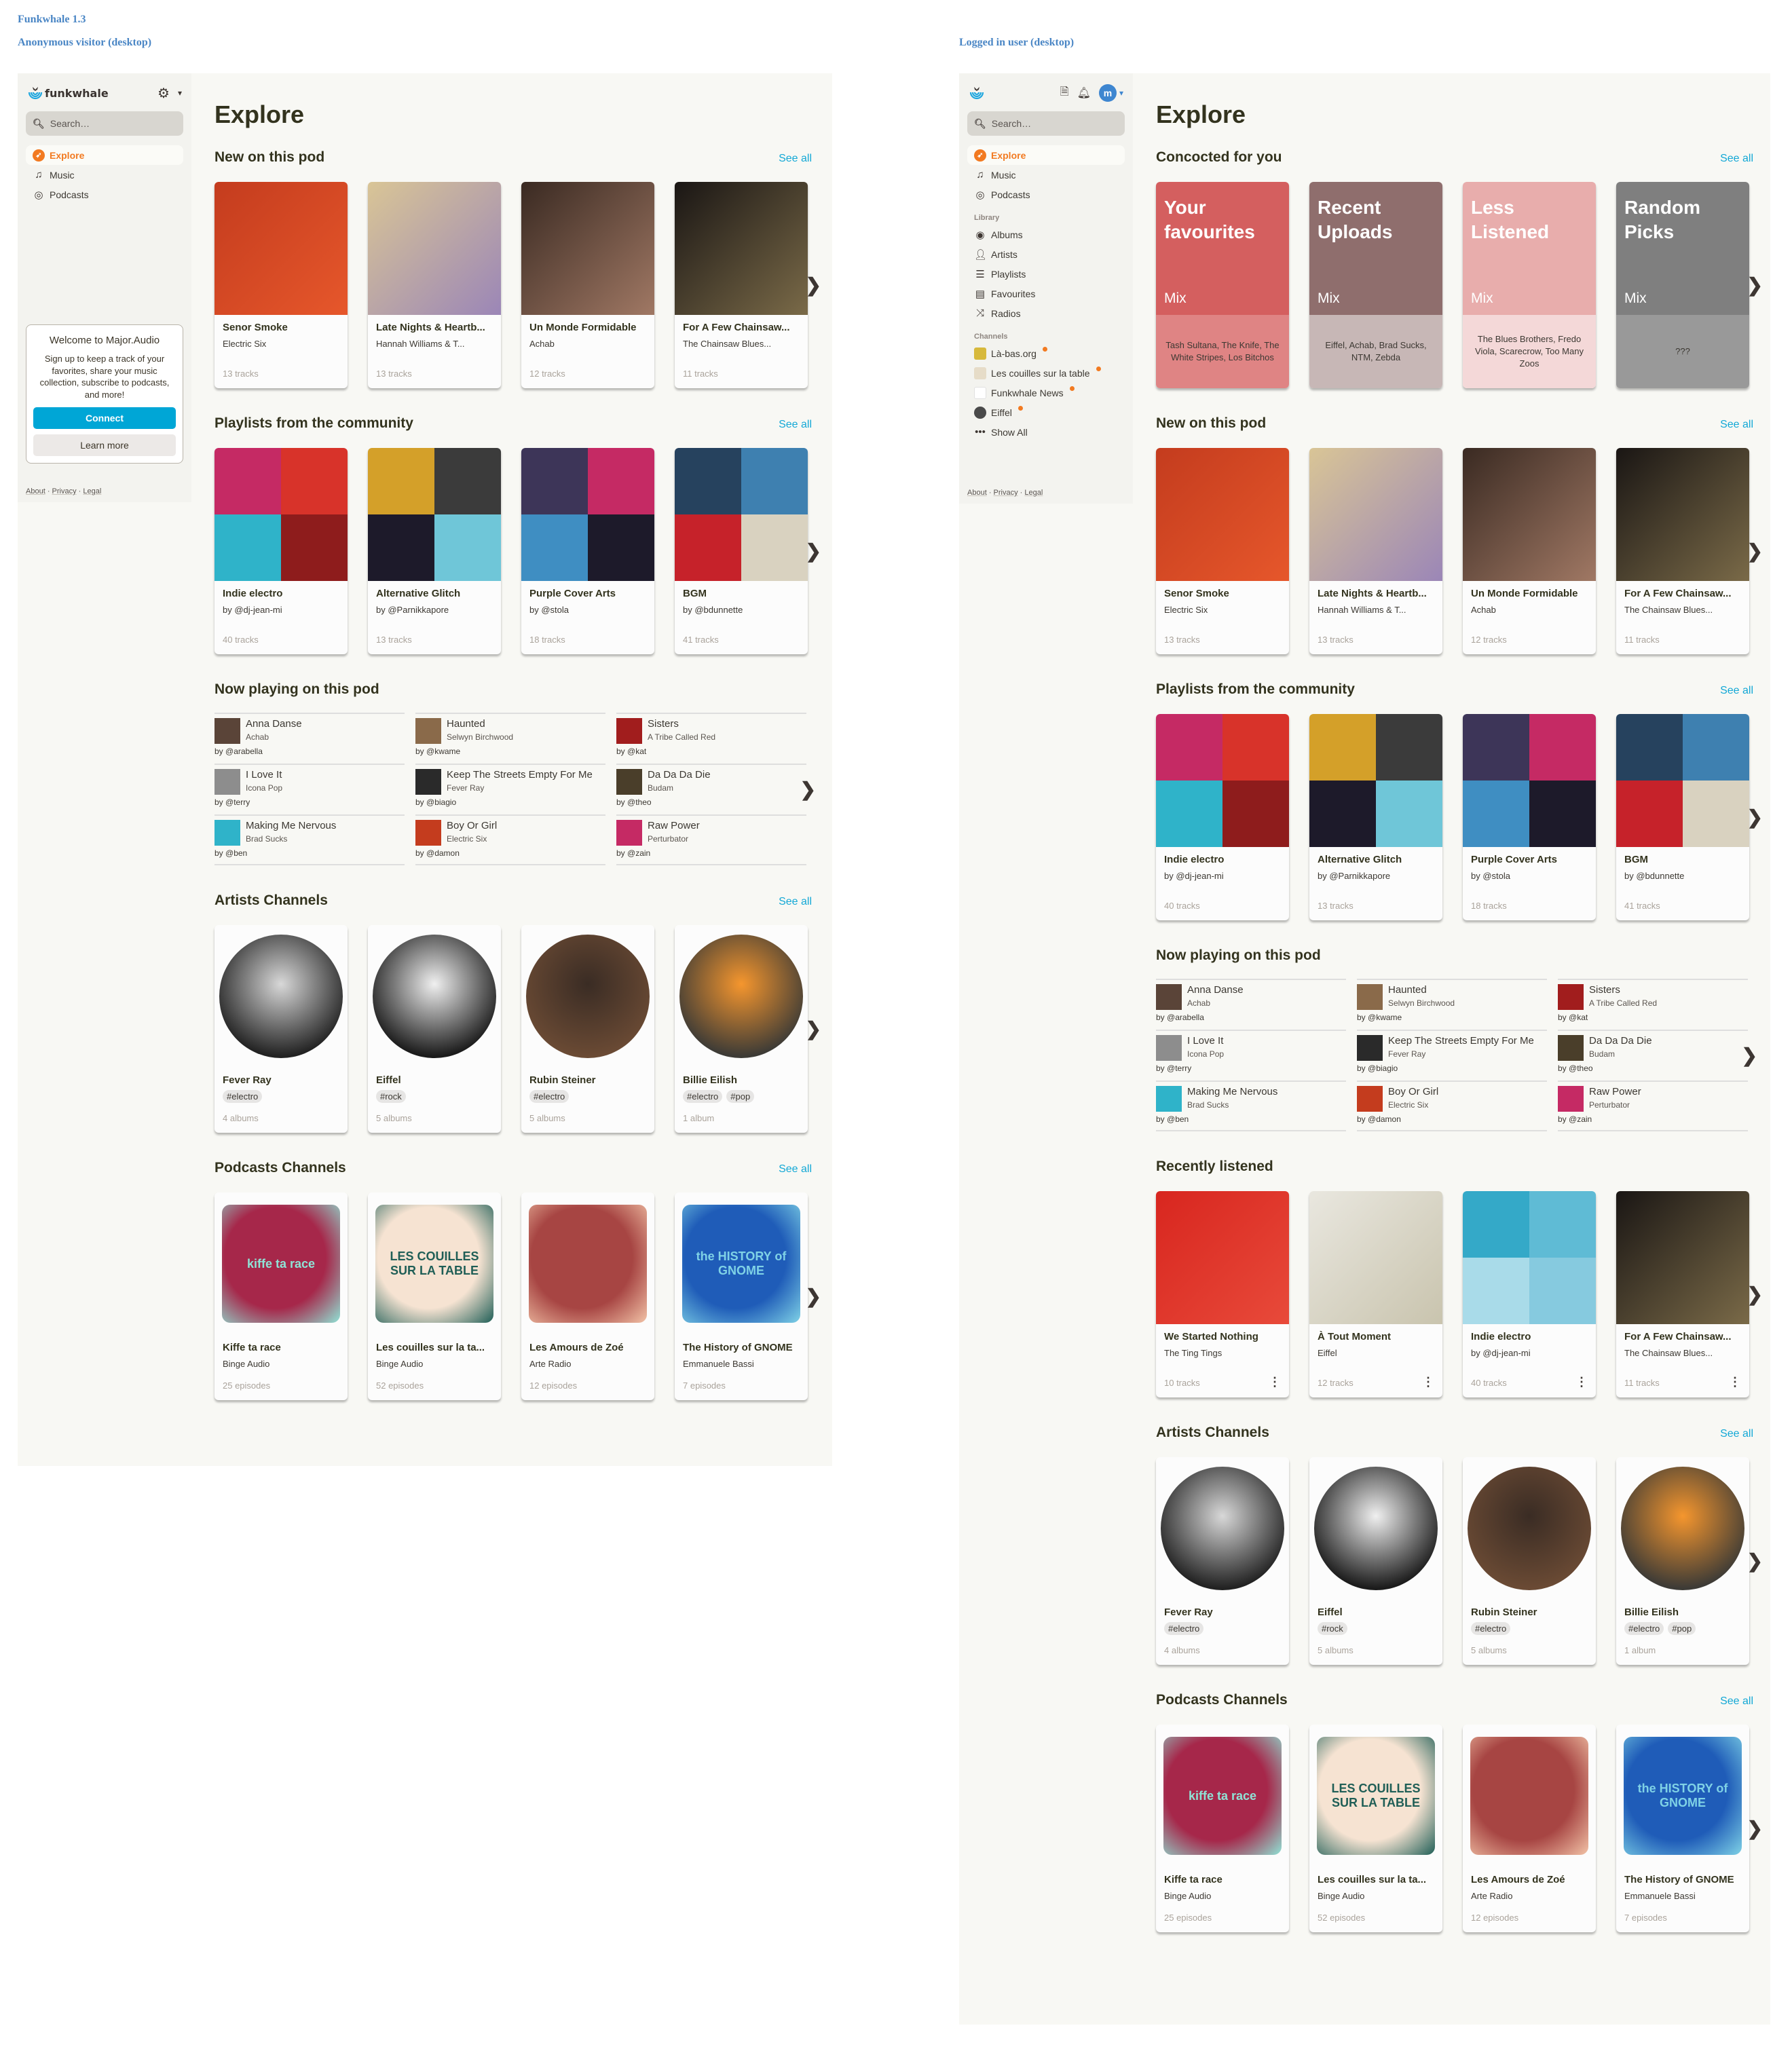 This screenshot has height=2049, width=1792. Describe the element at coordinates (742, 1364) in the screenshot. I see `podcast-author: Emmanuele Bassi` at that location.